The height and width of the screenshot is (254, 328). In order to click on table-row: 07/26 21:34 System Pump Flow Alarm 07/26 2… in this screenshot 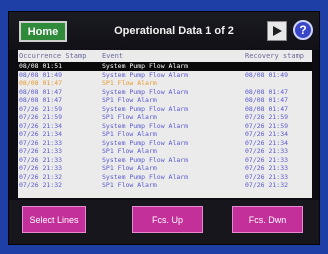, I will do `click(165, 126)`.